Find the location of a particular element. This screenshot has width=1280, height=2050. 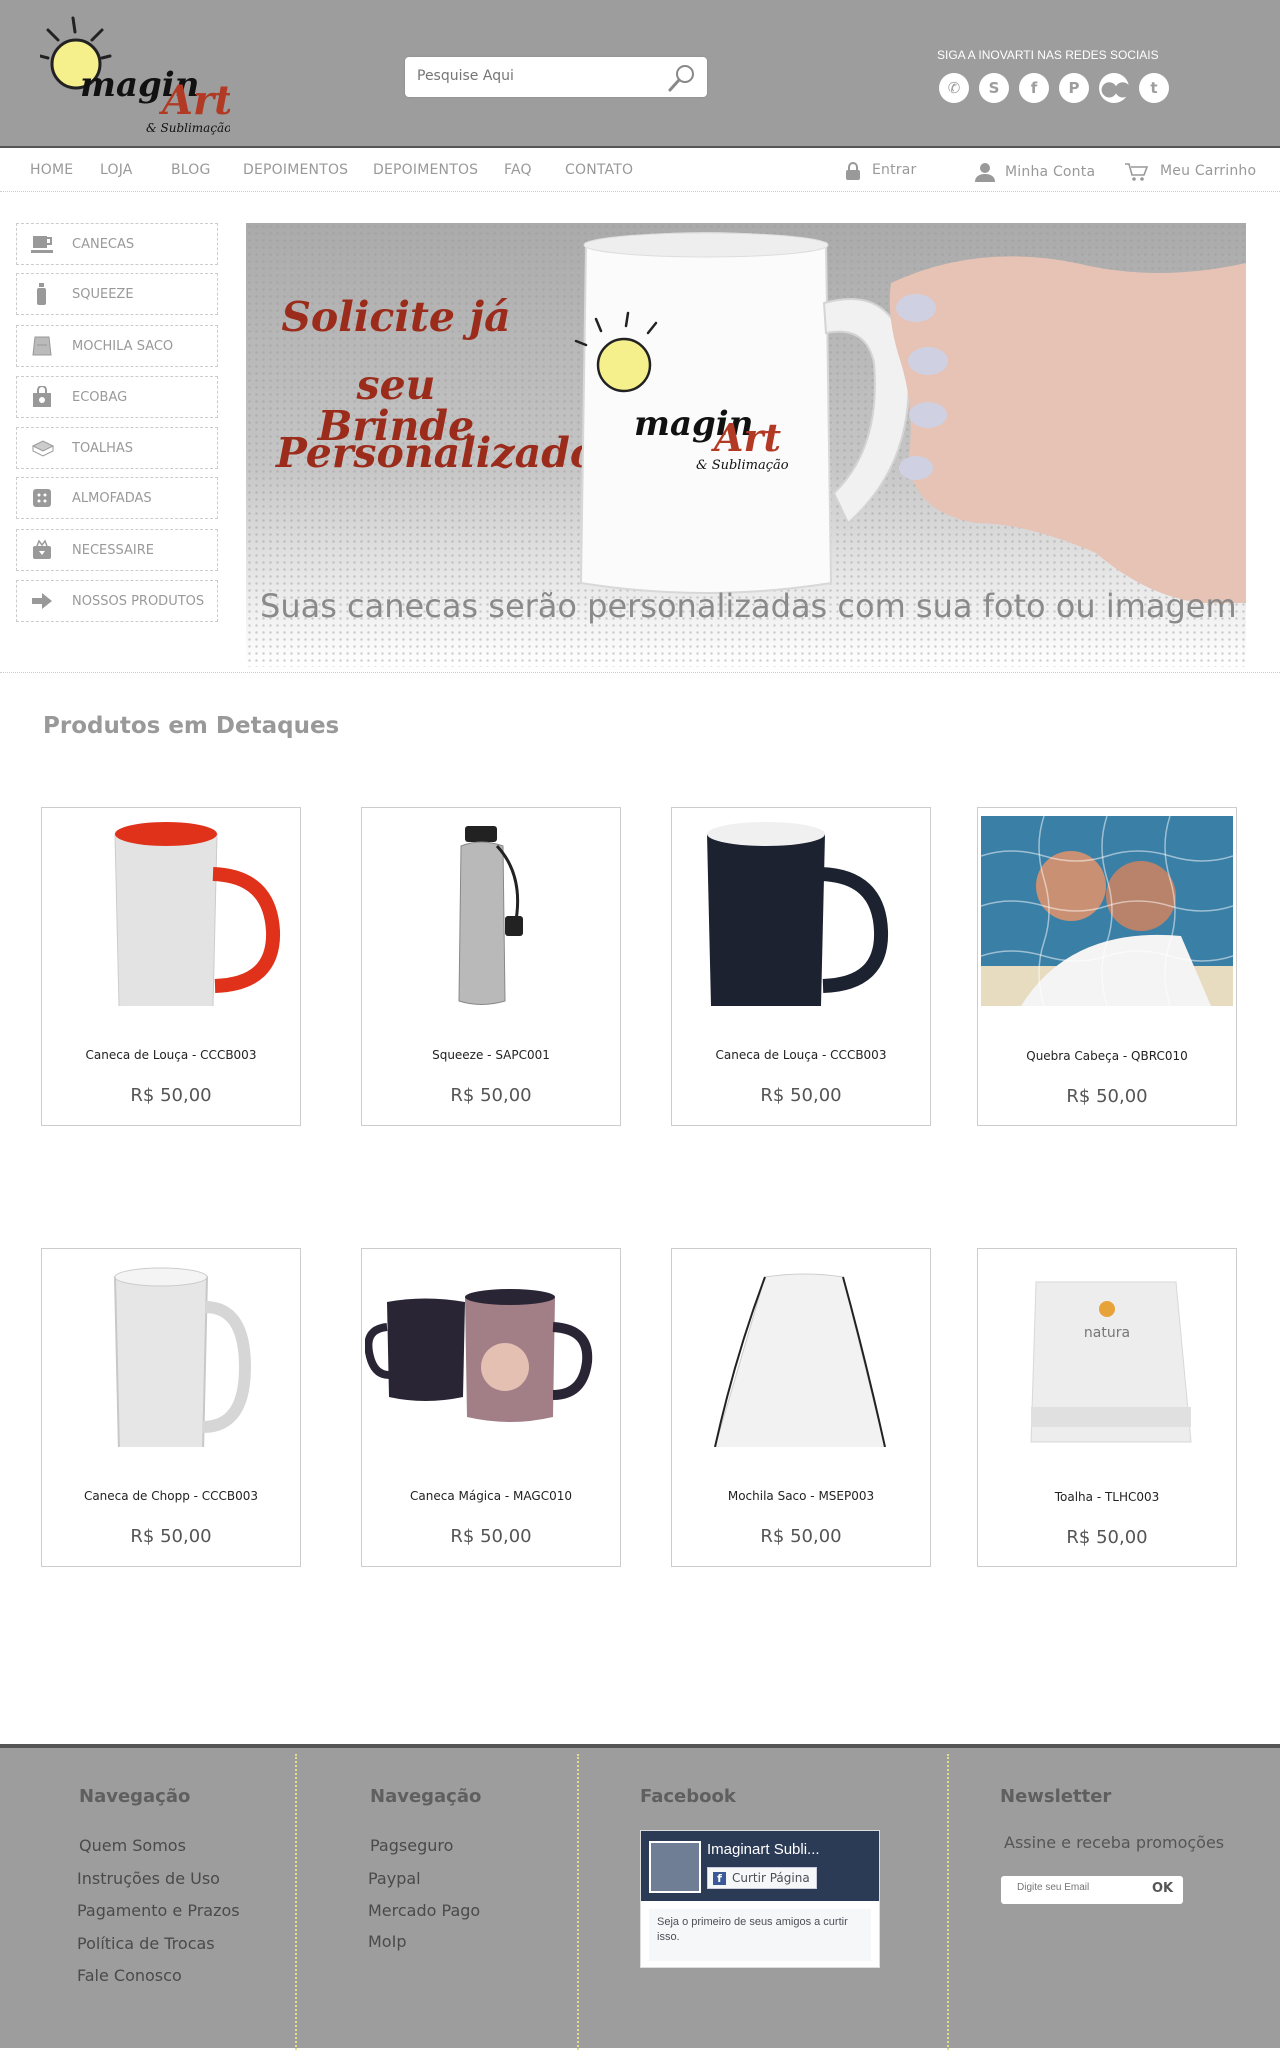

nav-loja: LOJA is located at coordinates (116, 170).